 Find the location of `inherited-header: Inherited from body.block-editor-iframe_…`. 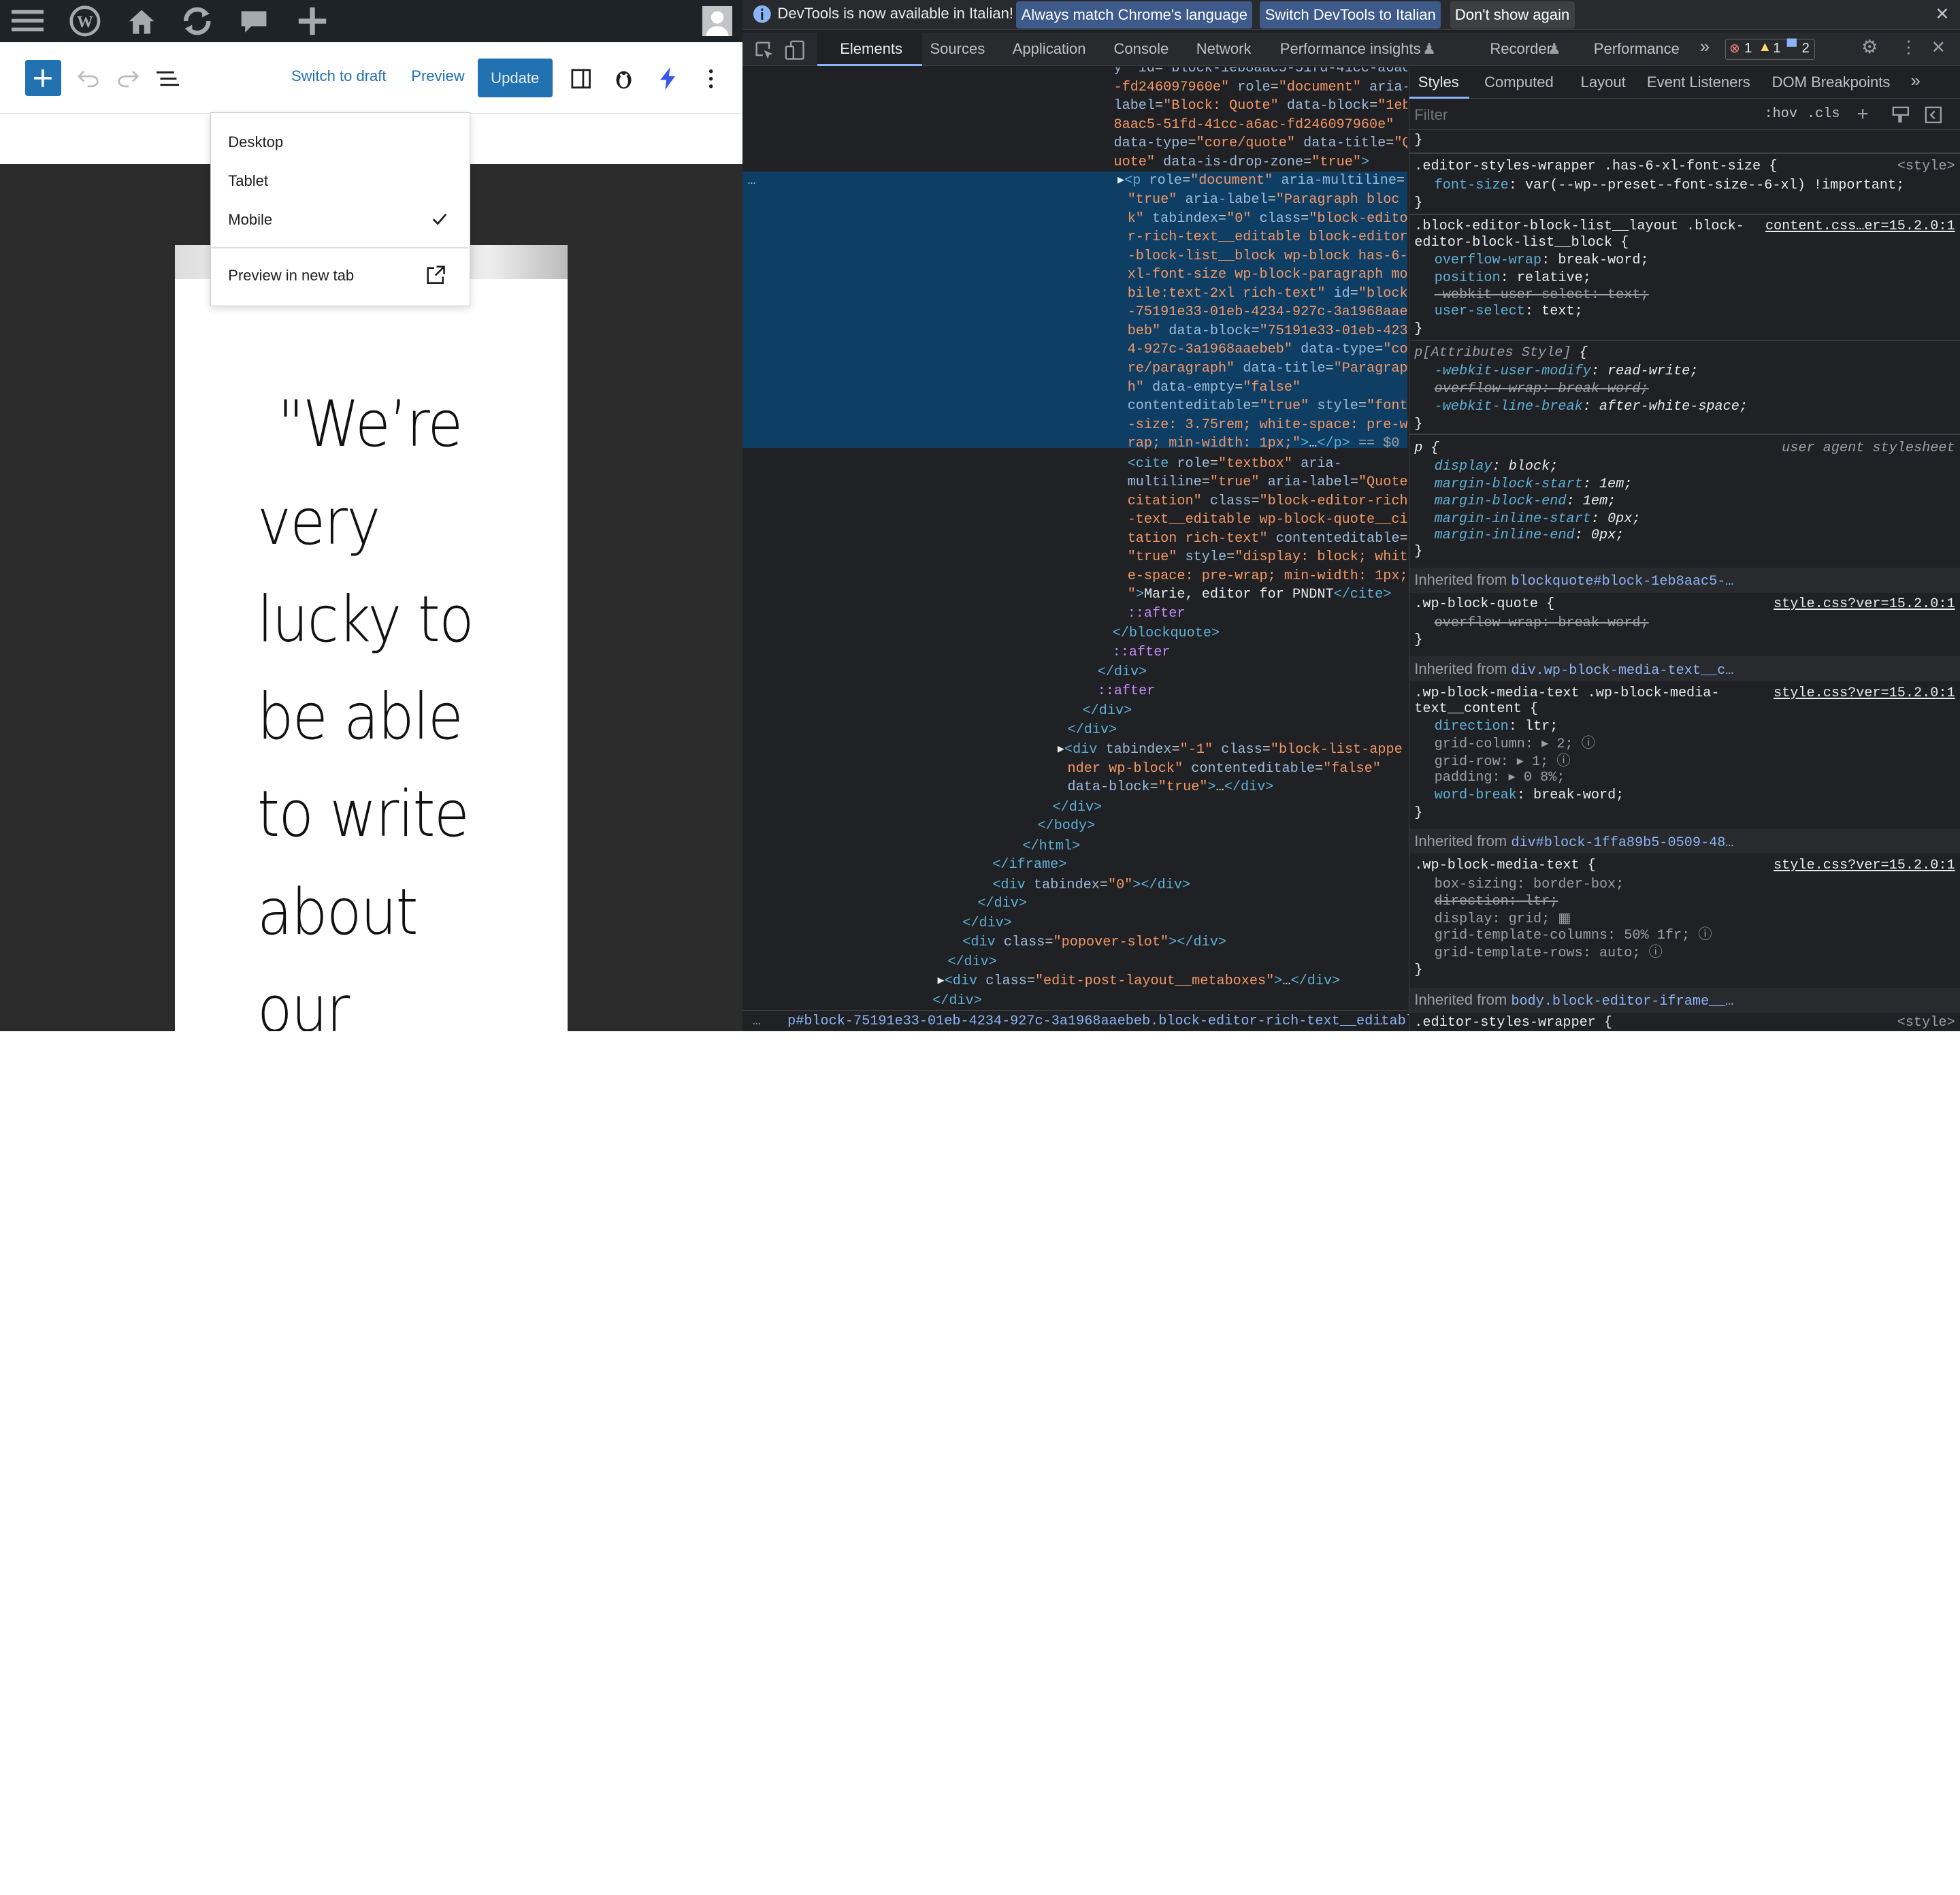

inherited-header: Inherited from body.block-editor-iframe_… is located at coordinates (1685, 1000).